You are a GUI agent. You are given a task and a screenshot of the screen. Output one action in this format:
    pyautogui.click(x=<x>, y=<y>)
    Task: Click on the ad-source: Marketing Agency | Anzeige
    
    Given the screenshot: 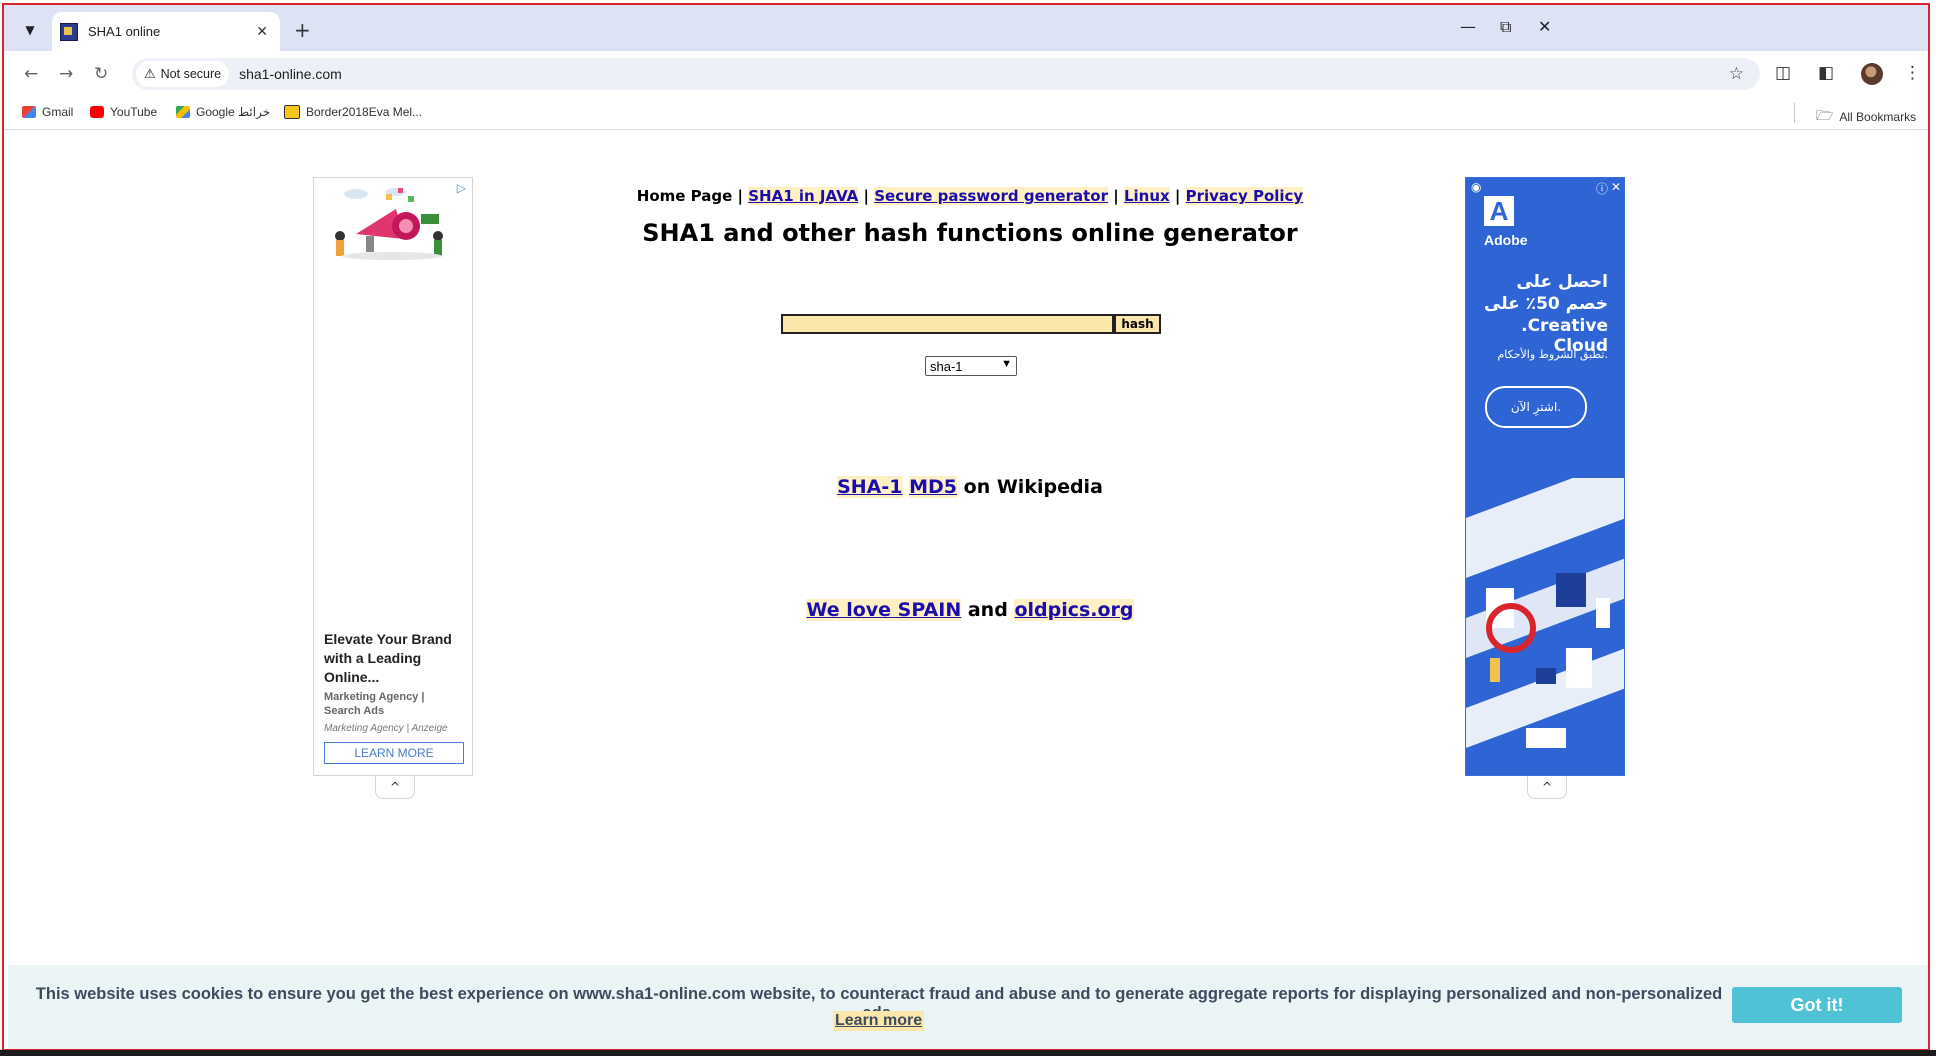 What is the action you would take?
    pyautogui.click(x=386, y=728)
    